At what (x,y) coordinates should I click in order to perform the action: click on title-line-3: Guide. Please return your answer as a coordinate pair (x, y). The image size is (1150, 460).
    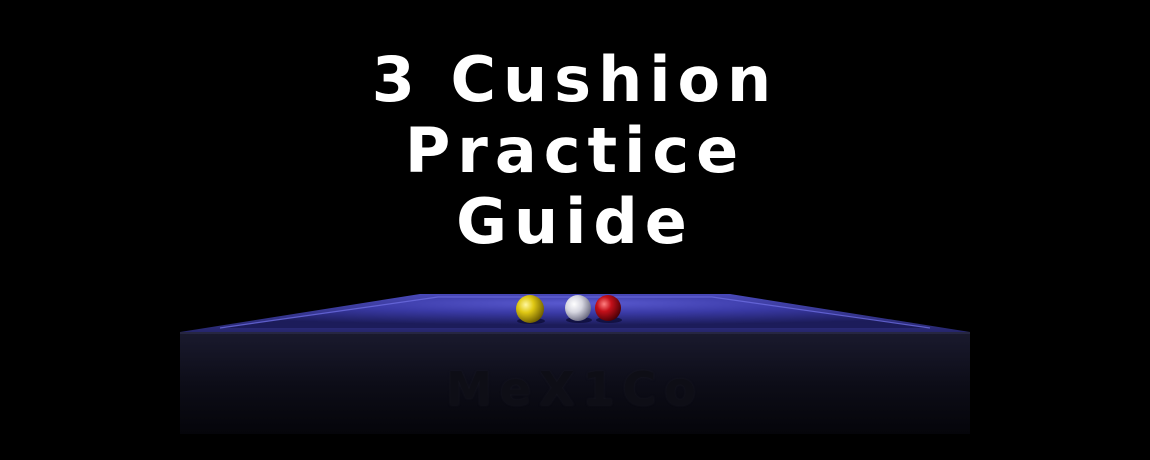
    Looking at the image, I should click on (575, 221).